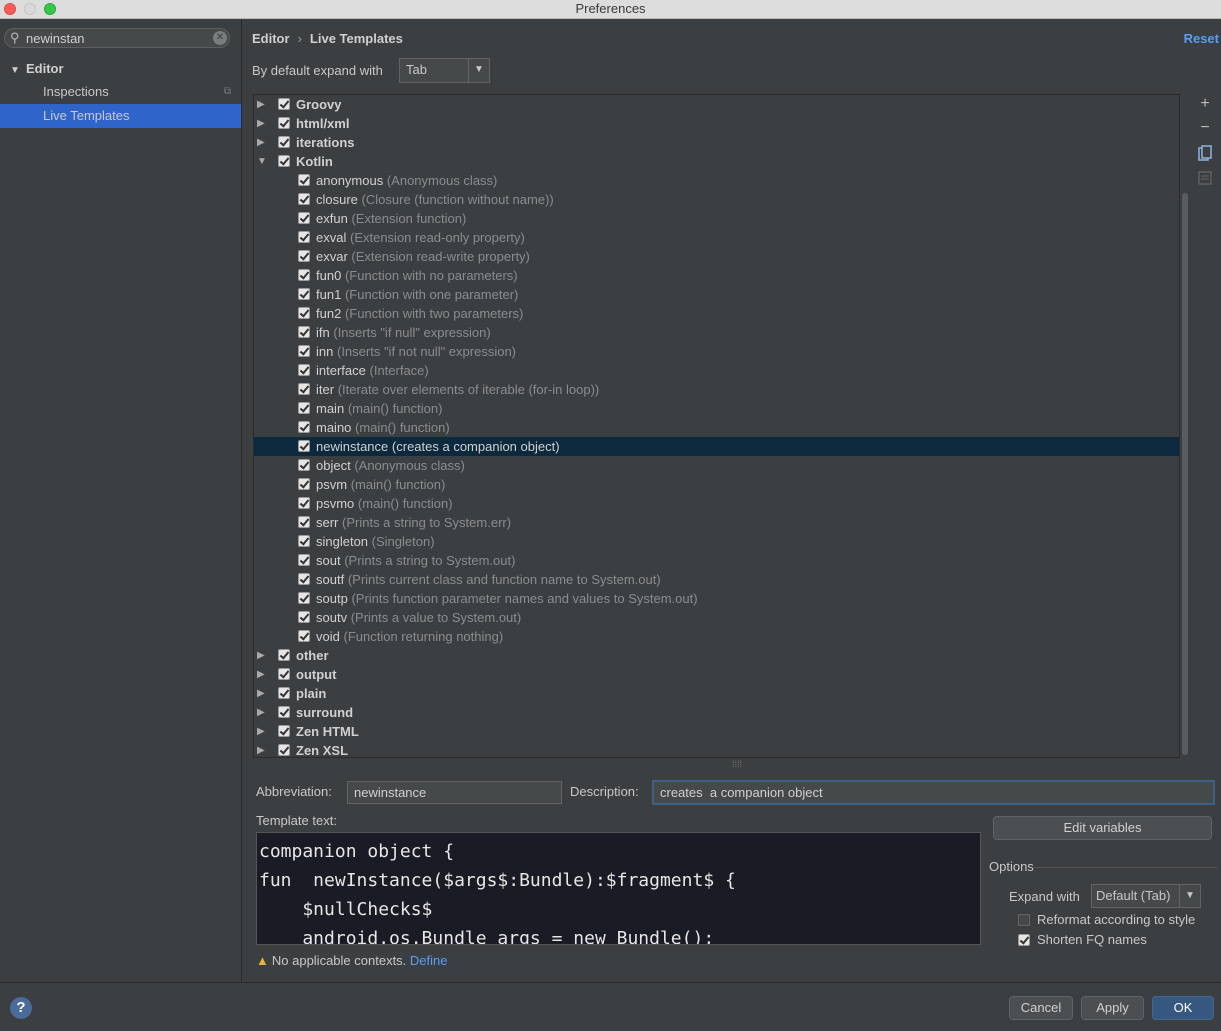 This screenshot has width=1221, height=1031. Describe the element at coordinates (716, 655) in the screenshot. I see `template-group-row: ▶ other` at that location.